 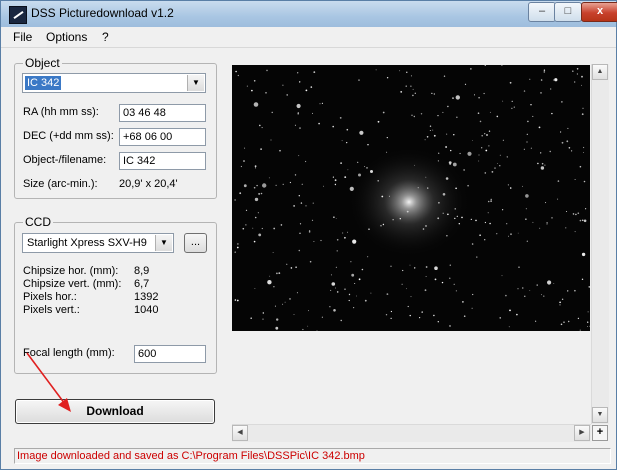 What do you see at coordinates (411, 433) in the screenshot?
I see `horizontal-scrollbar: ◀ ▶` at bounding box center [411, 433].